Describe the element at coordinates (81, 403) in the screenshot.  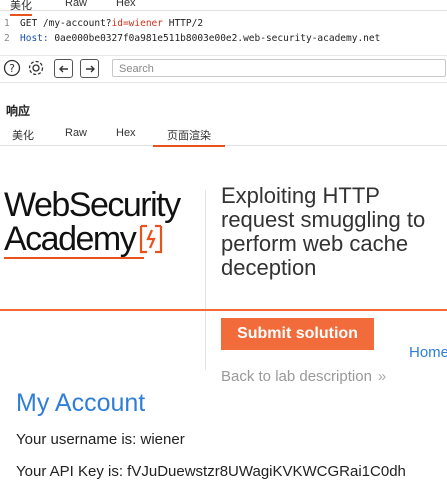
I see `page-heading: My Account` at that location.